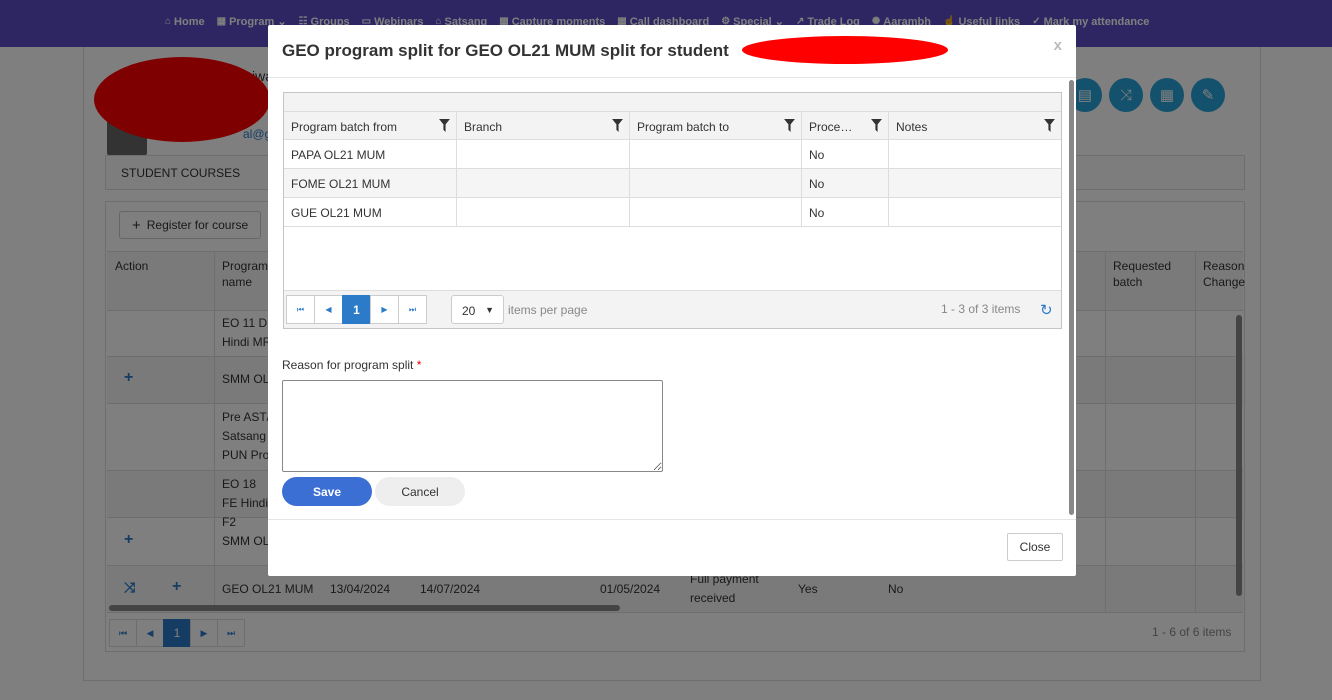 Image resolution: width=1332 pixels, height=700 pixels. Describe the element at coordinates (981, 309) in the screenshot. I see `pager-info: 1 - 3 of 3 items` at that location.